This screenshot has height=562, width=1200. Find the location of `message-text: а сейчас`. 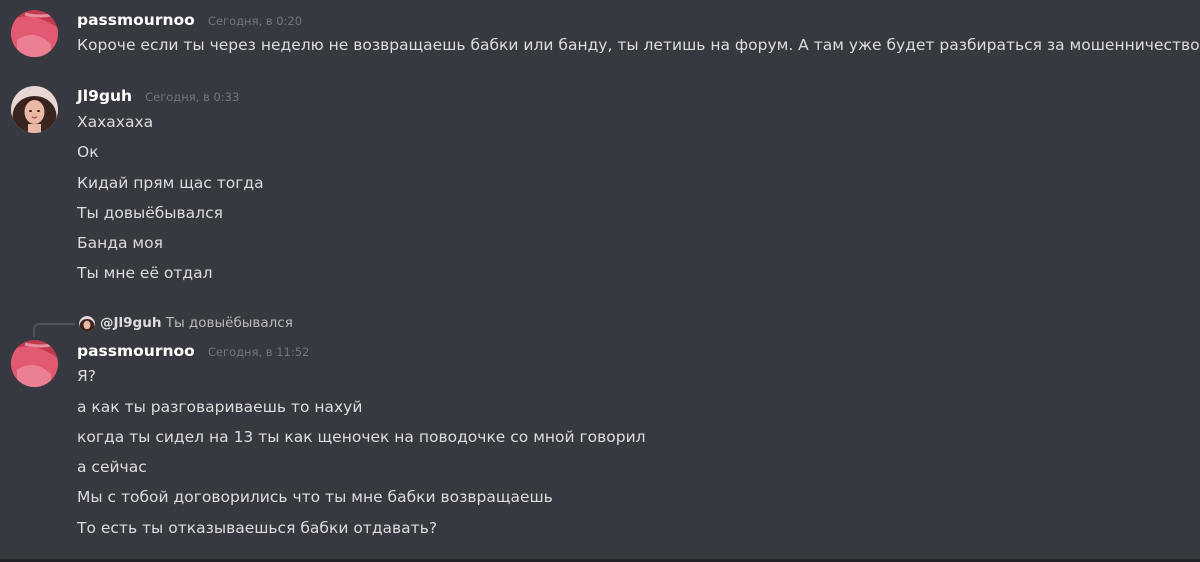

message-text: а сейчас is located at coordinates (112, 467).